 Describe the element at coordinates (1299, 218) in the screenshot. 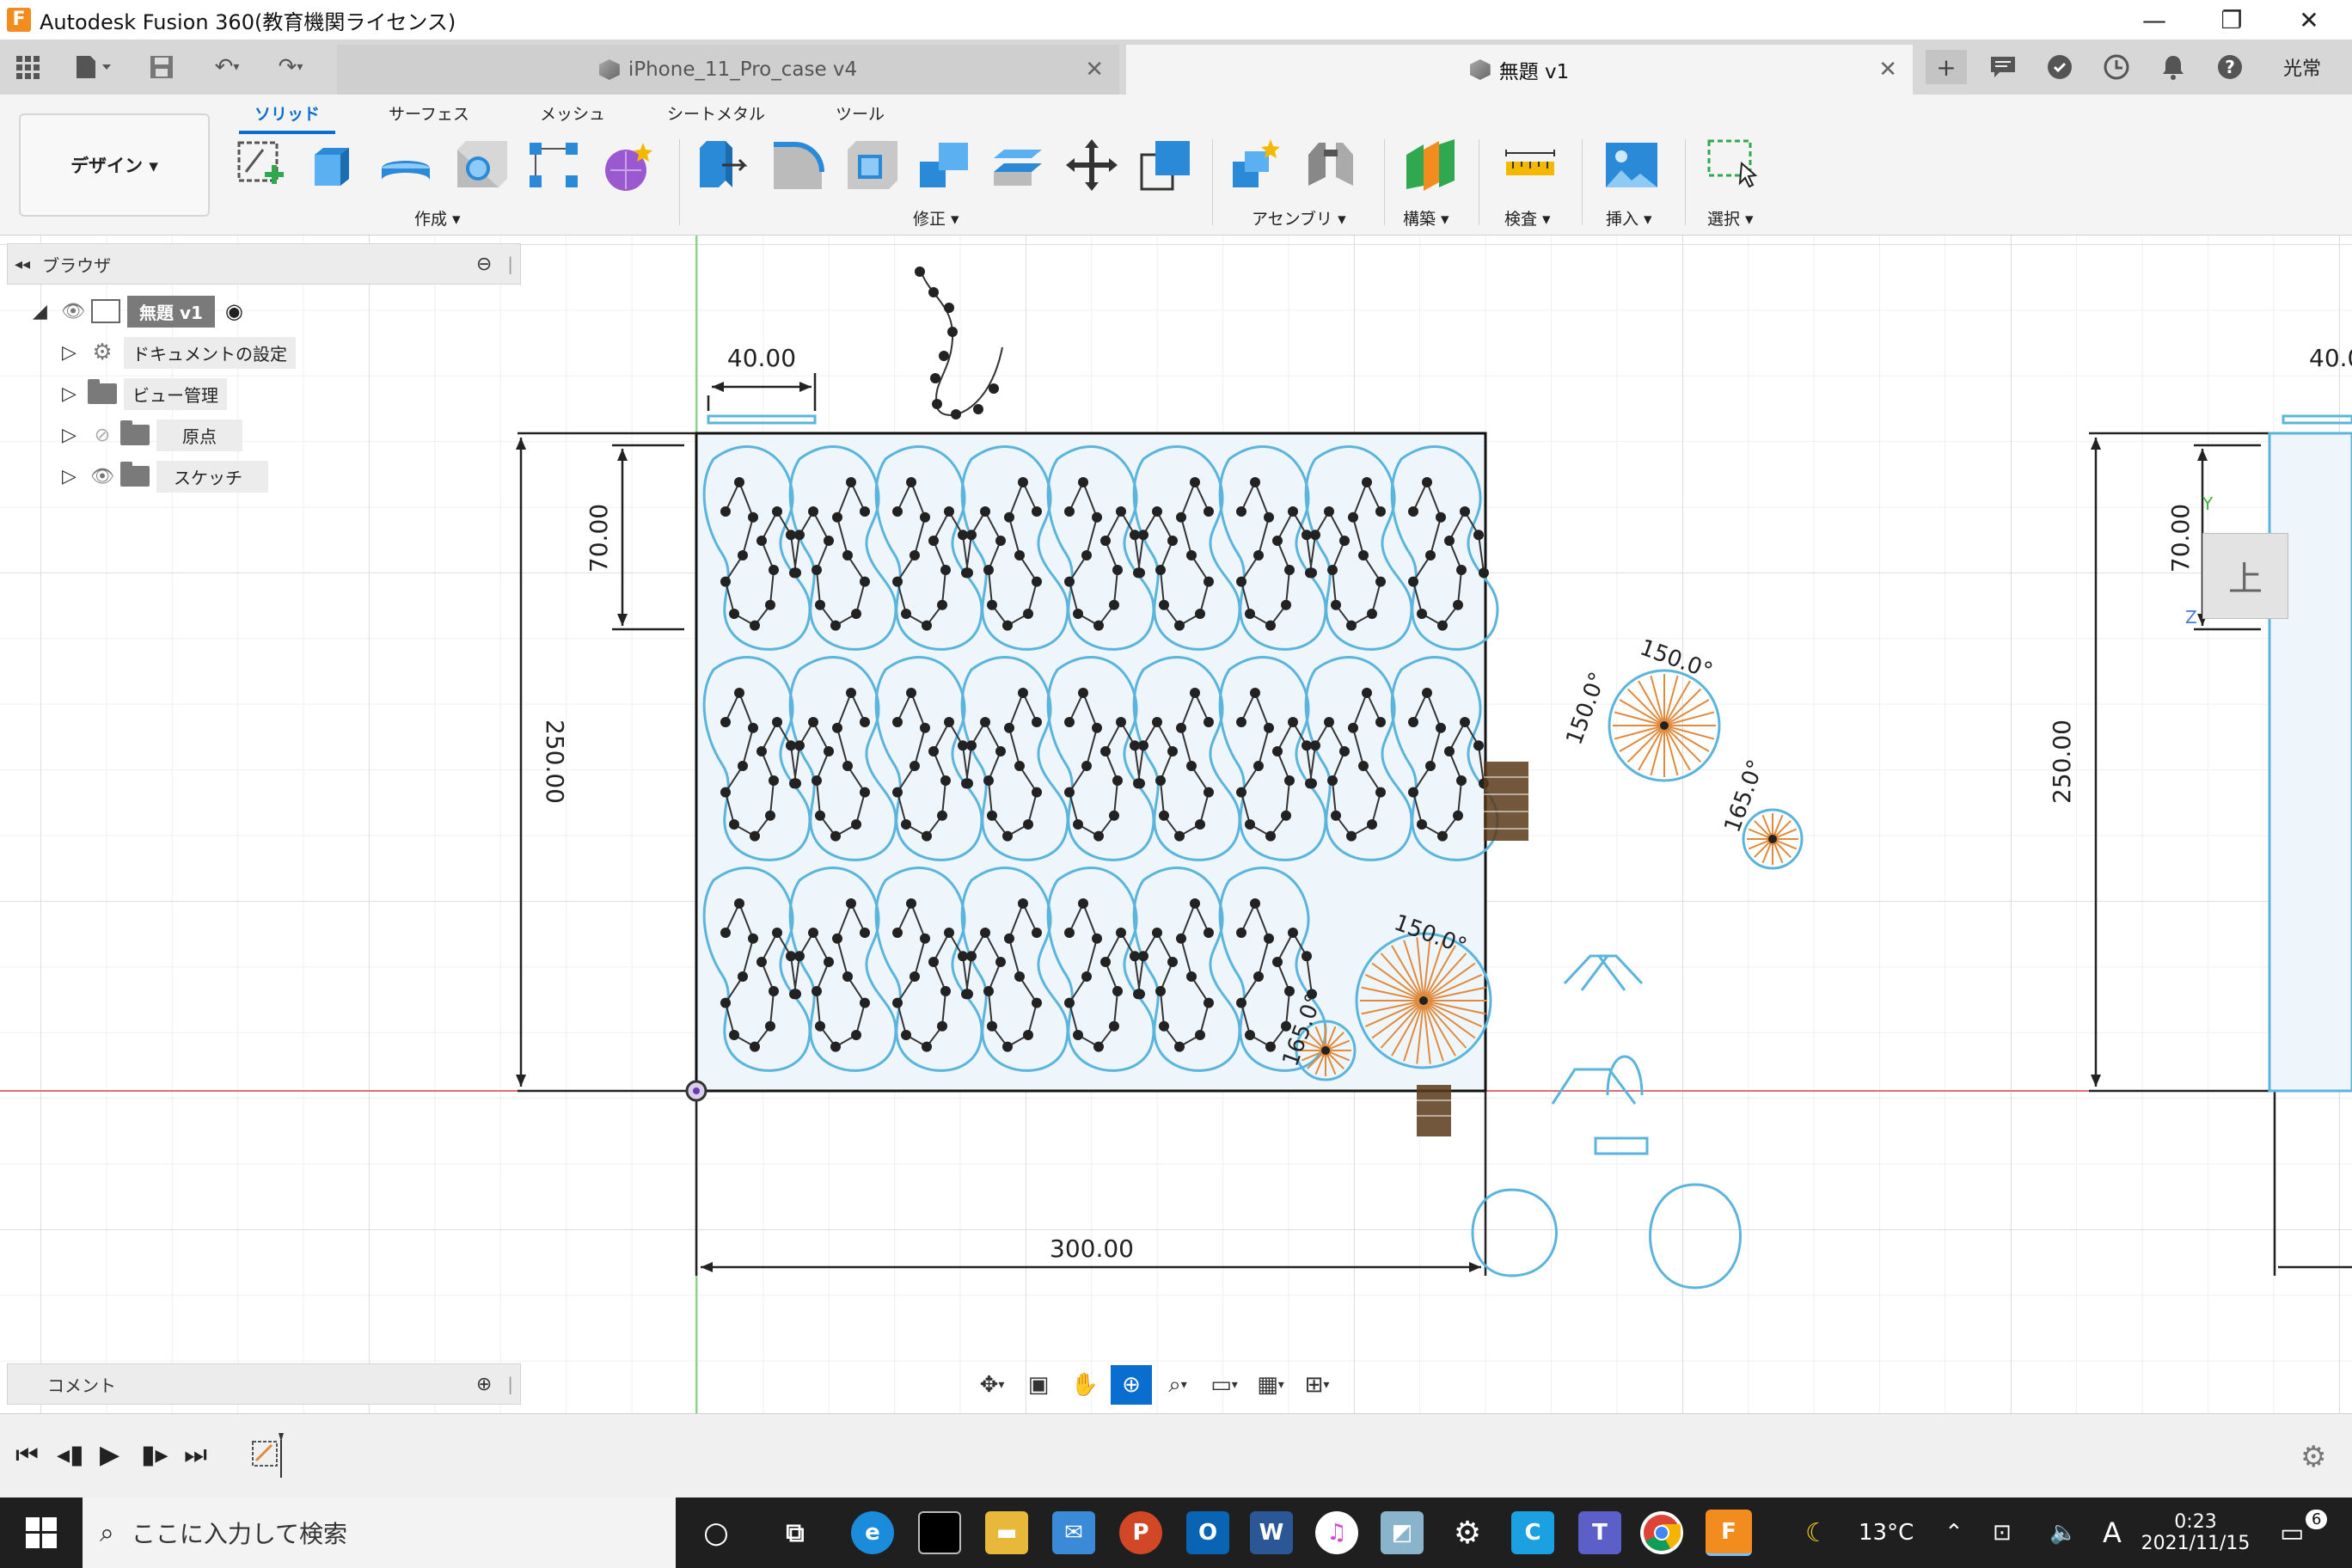

I see `assemble-group-label: アセンブリ ▾` at that location.